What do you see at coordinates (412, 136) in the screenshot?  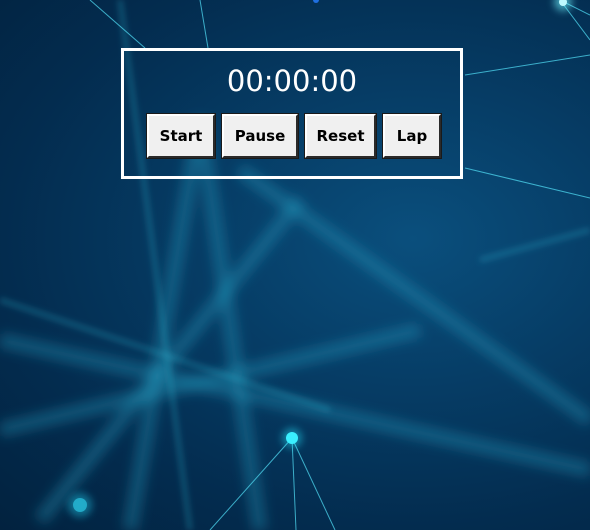 I see `lap-button: Lap` at bounding box center [412, 136].